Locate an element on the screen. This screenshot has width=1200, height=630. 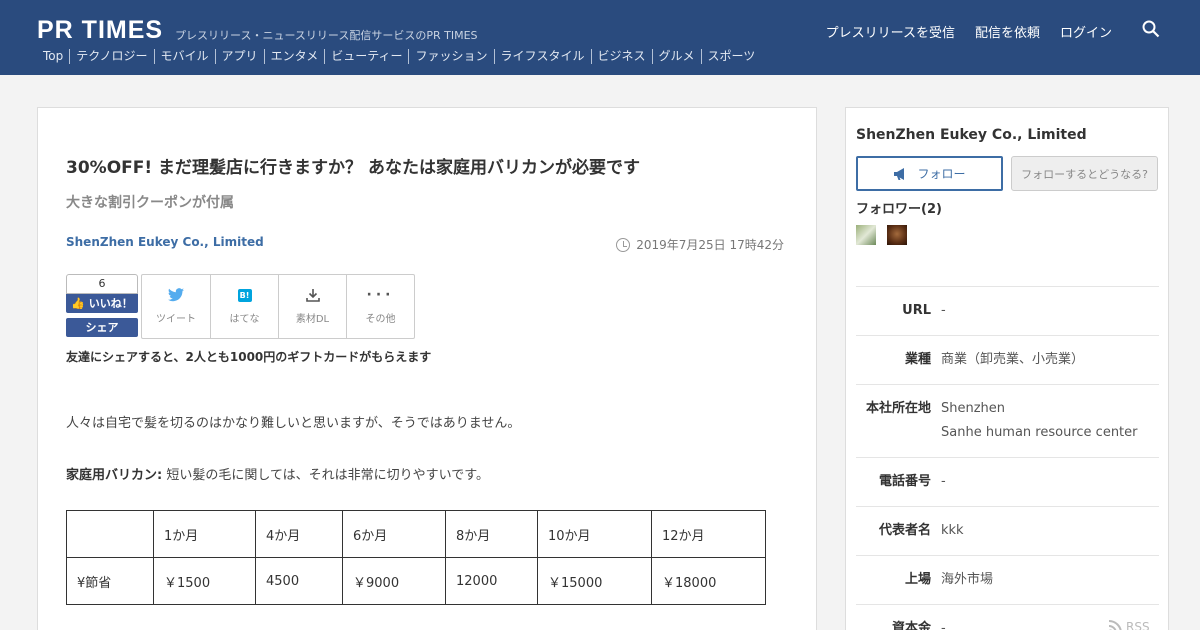
nav-request-distribution: 配信を依頼 is located at coordinates (1007, 31).